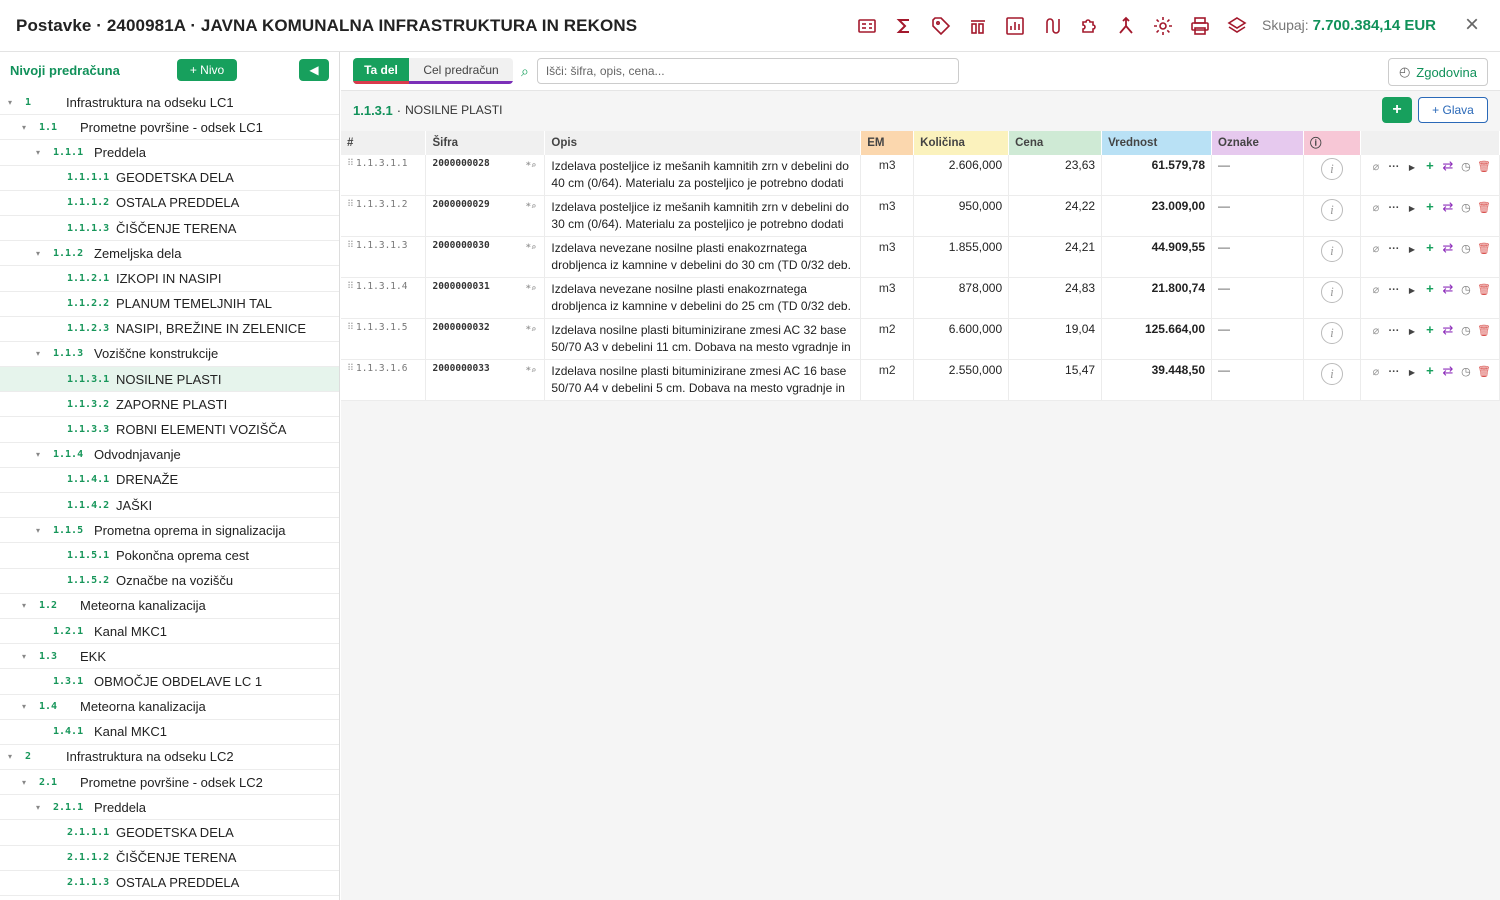  Describe the element at coordinates (1484, 166) in the screenshot. I see `trash-icon: 🗑` at that location.